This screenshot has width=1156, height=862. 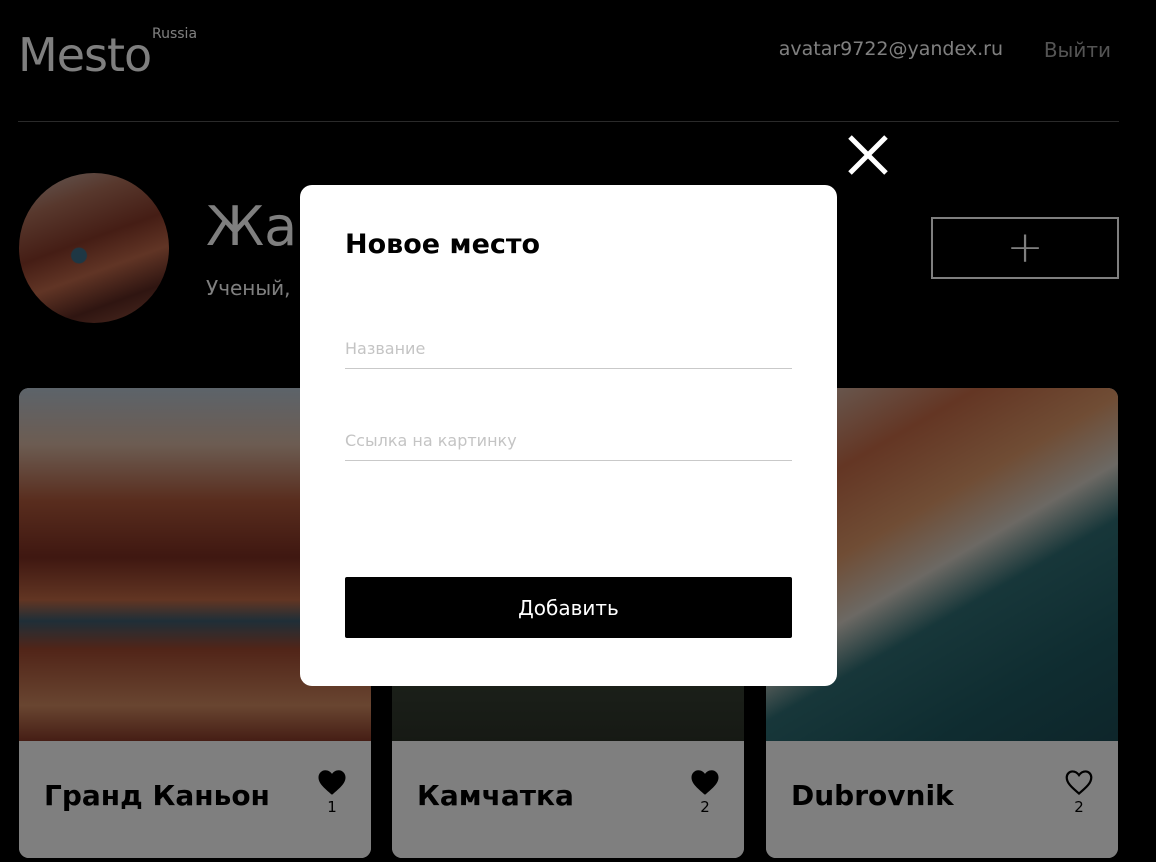 I want to click on popup-title: Новое место, so click(x=443, y=244).